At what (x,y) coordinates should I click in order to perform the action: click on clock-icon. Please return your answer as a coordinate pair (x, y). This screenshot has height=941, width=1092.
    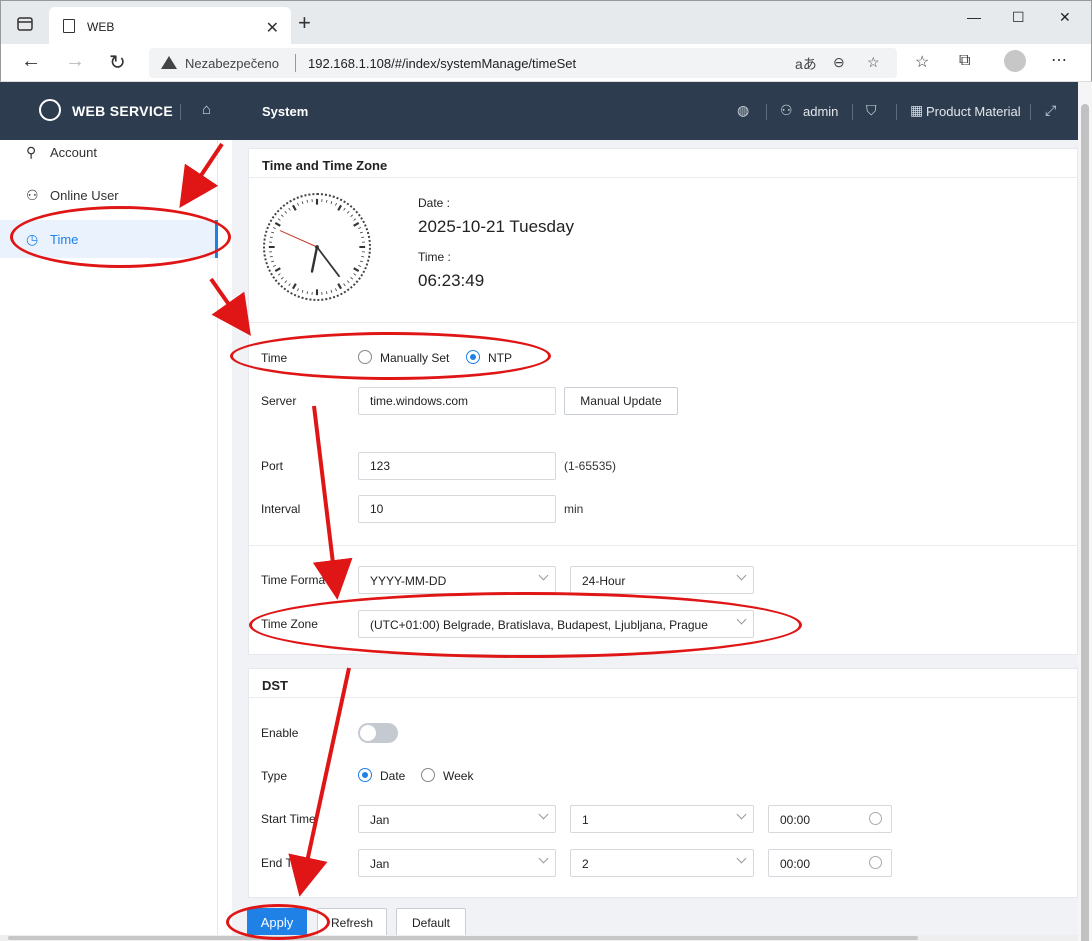
    Looking at the image, I should click on (875, 862).